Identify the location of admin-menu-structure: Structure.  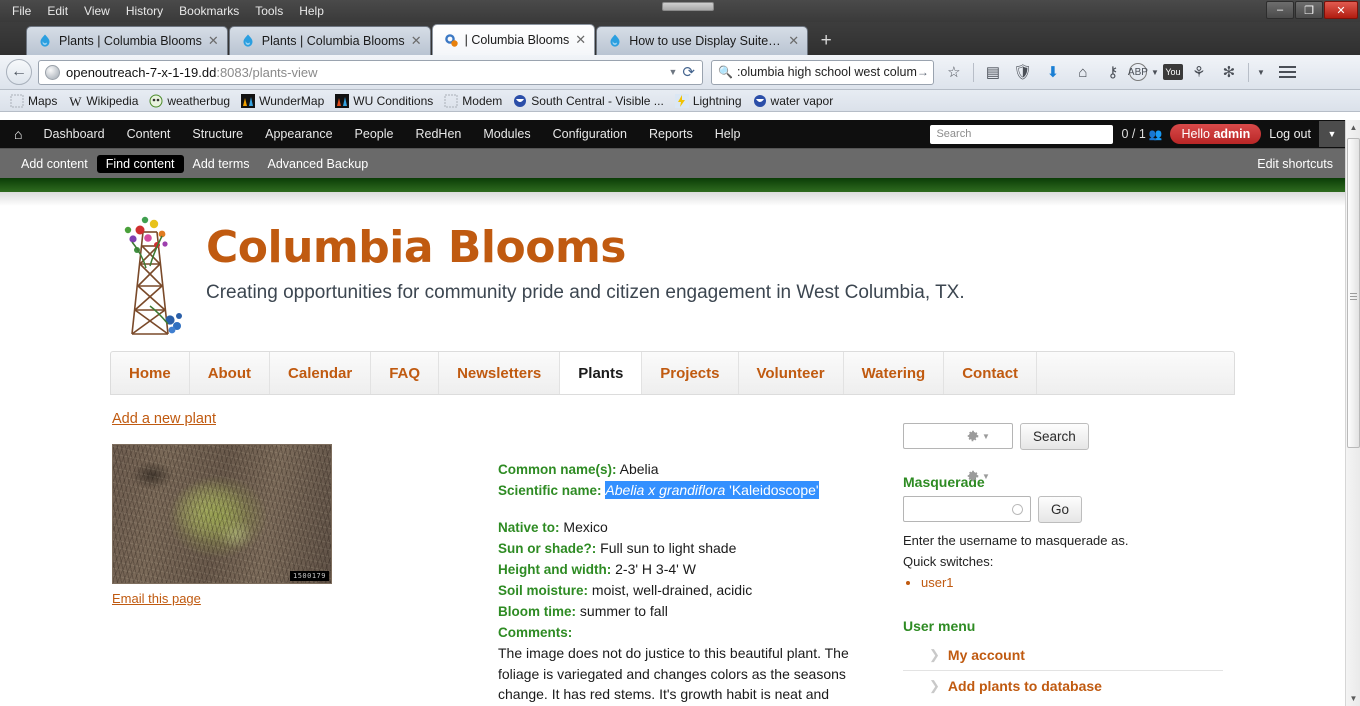
(217, 134).